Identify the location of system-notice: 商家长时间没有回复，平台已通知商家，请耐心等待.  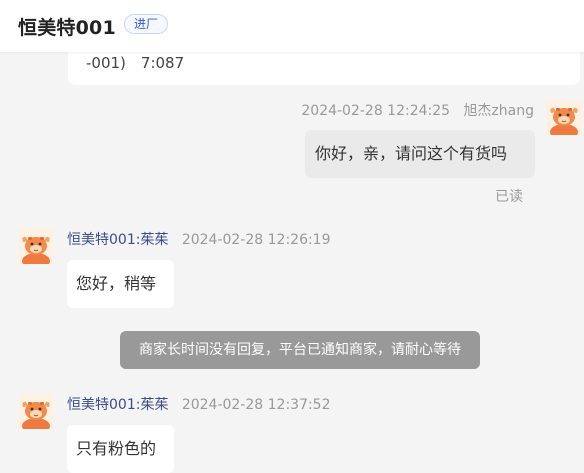
(300, 350).